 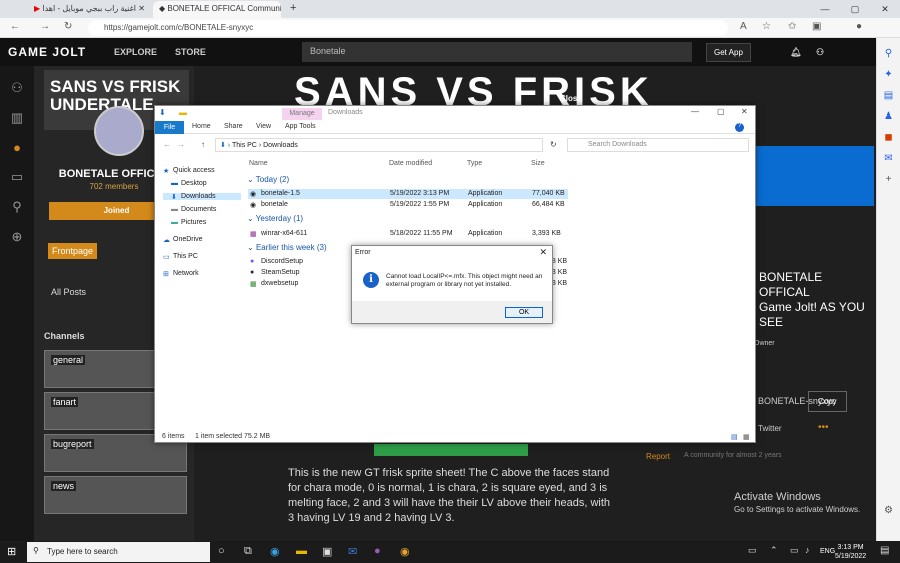 What do you see at coordinates (293, 9) in the screenshot?
I see `new-tab-button: +` at bounding box center [293, 9].